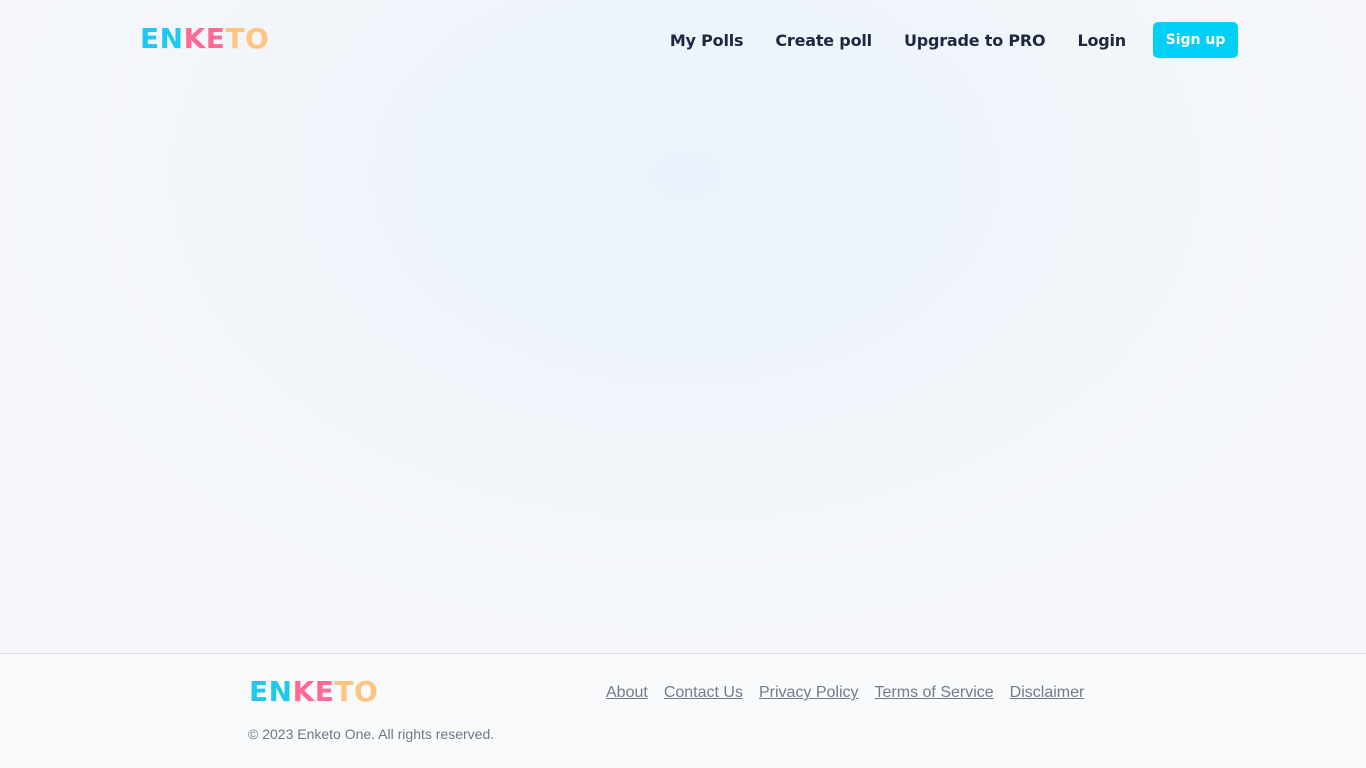 This screenshot has width=1366, height=768. What do you see at coordinates (356, 691) in the screenshot?
I see `footer-logo-part-to: TO` at bounding box center [356, 691].